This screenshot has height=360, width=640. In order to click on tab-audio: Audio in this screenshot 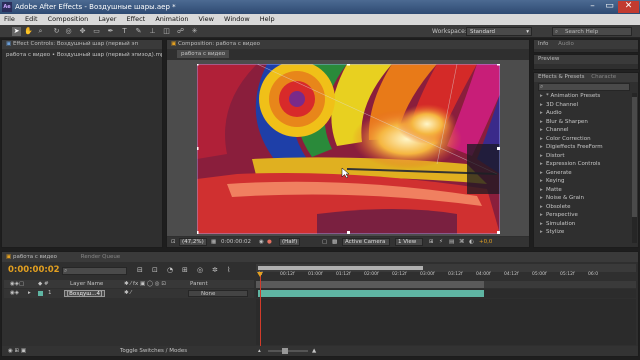, I will do `click(566, 44)`.